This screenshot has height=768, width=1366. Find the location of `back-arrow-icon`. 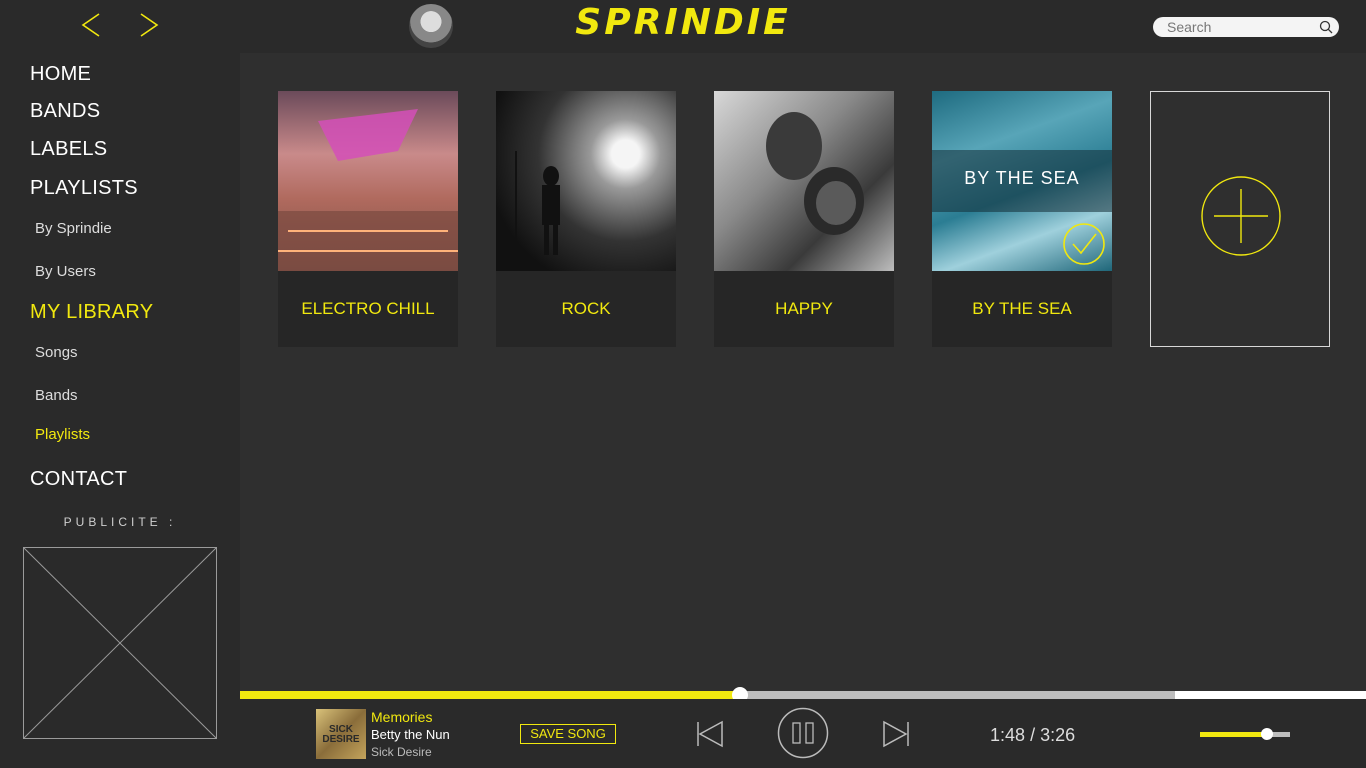

back-arrow-icon is located at coordinates (92, 25).